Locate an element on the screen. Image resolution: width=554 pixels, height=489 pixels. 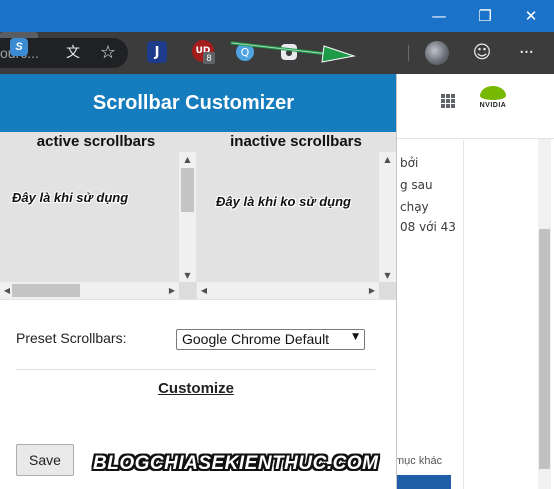
annotation-arrow-icon is located at coordinates (293, 52).